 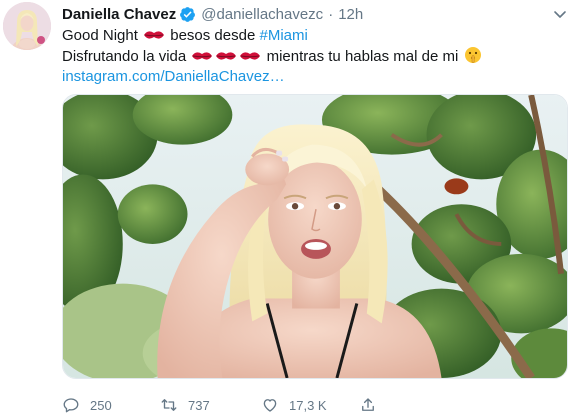 I want to click on tweet-header: Daniella Chavez @daniellachavezc · 12h, so click(x=212, y=14).